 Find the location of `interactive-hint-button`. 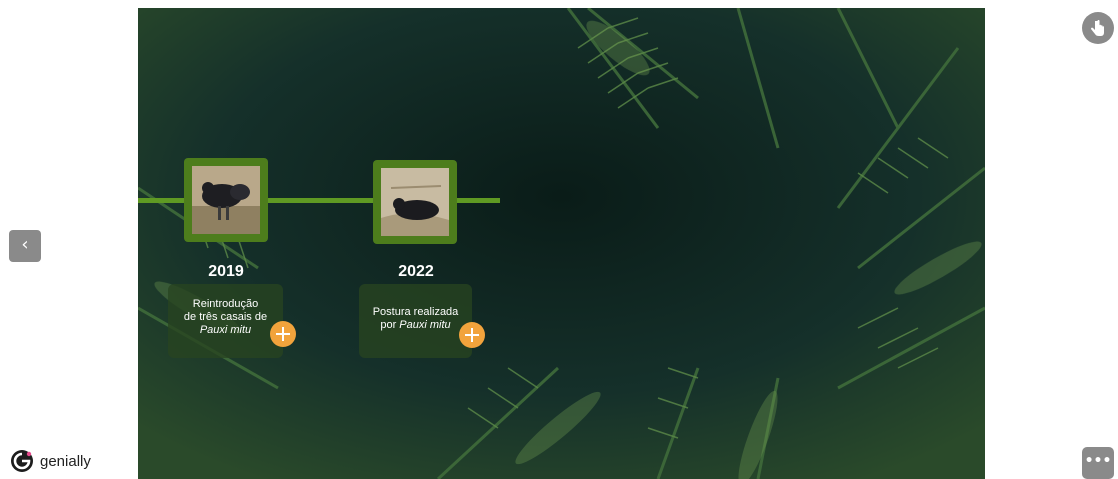

interactive-hint-button is located at coordinates (1098, 28).